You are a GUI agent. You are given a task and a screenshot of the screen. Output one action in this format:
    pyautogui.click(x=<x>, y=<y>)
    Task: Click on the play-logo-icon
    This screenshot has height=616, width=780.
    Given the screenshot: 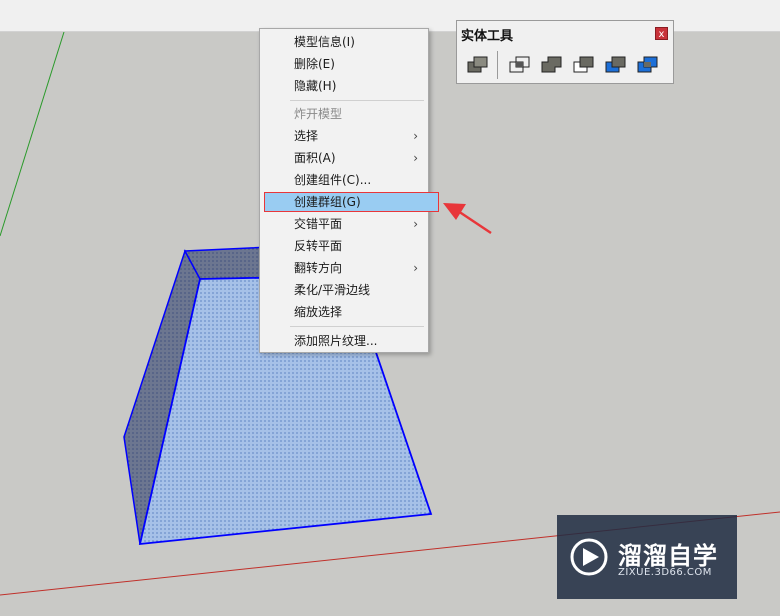 What is the action you would take?
    pyautogui.click(x=589, y=557)
    